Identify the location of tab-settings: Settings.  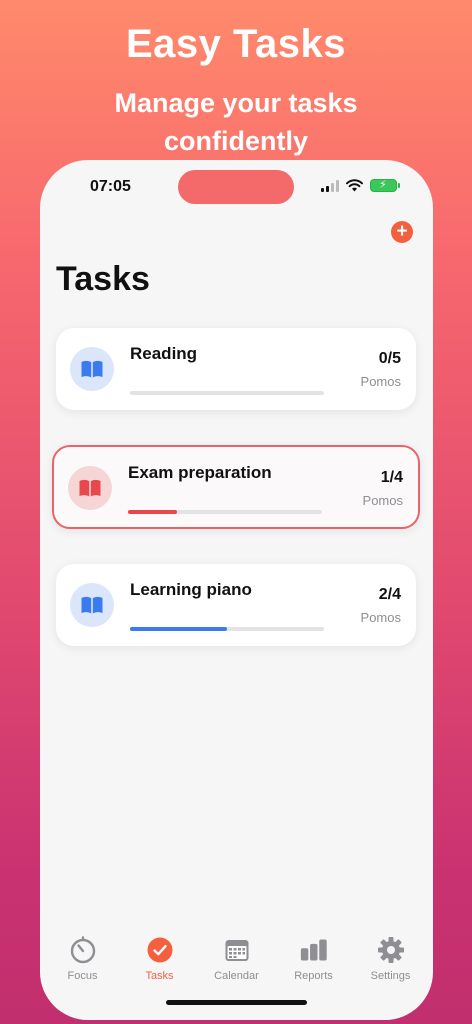
(390, 978).